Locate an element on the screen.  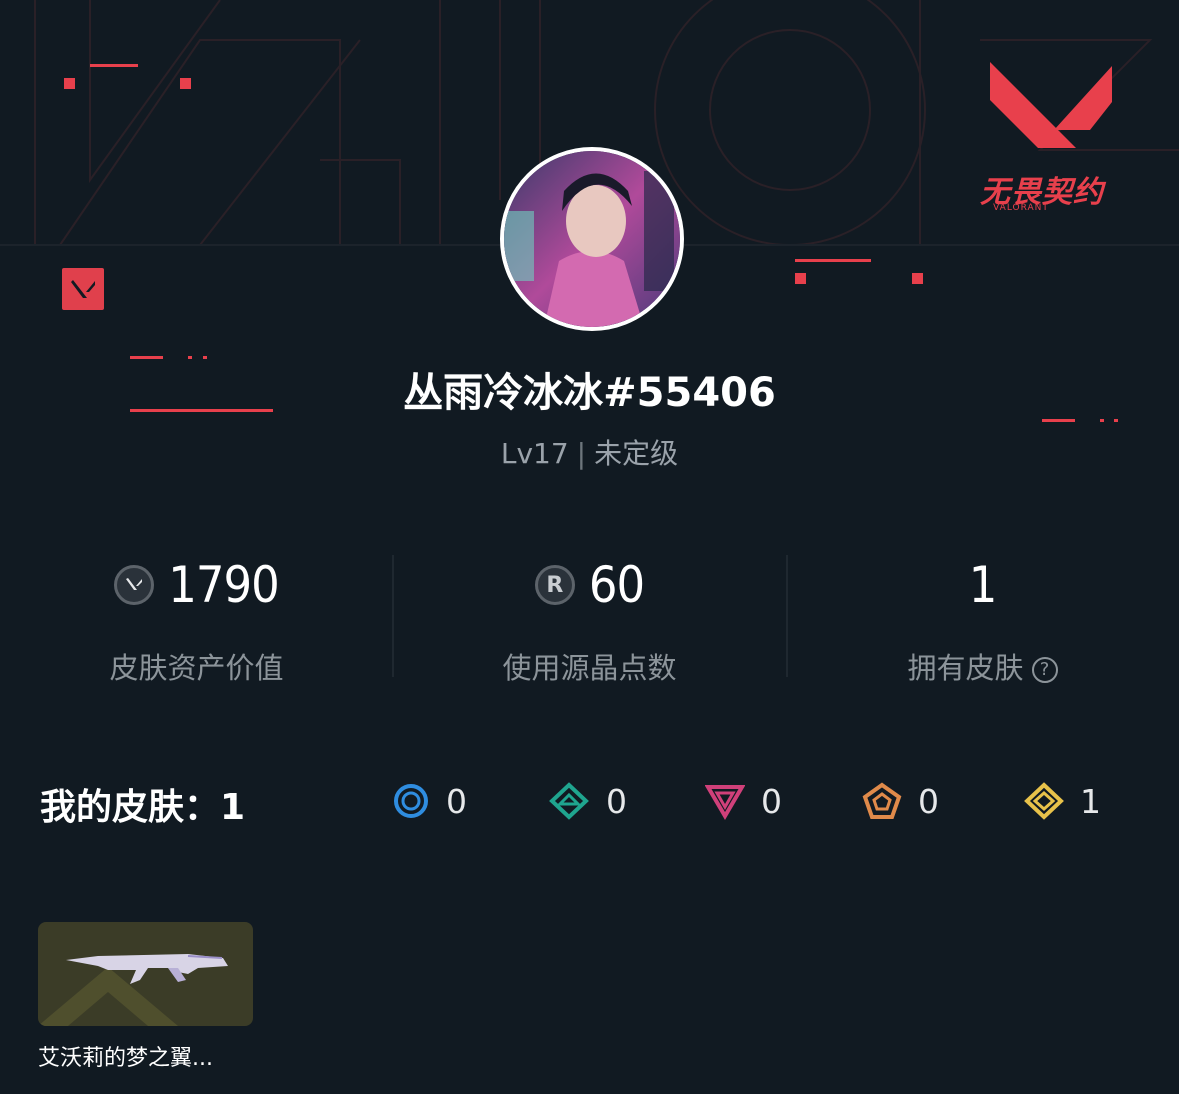
stat-value: 60 is located at coordinates (616, 585).